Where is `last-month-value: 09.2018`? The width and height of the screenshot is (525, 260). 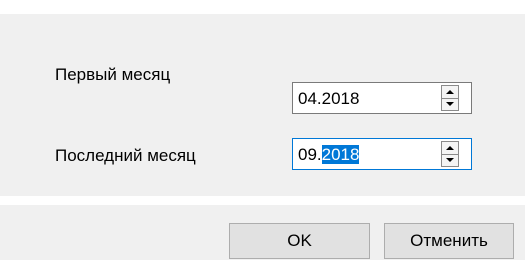 last-month-value: 09.2018 is located at coordinates (329, 155).